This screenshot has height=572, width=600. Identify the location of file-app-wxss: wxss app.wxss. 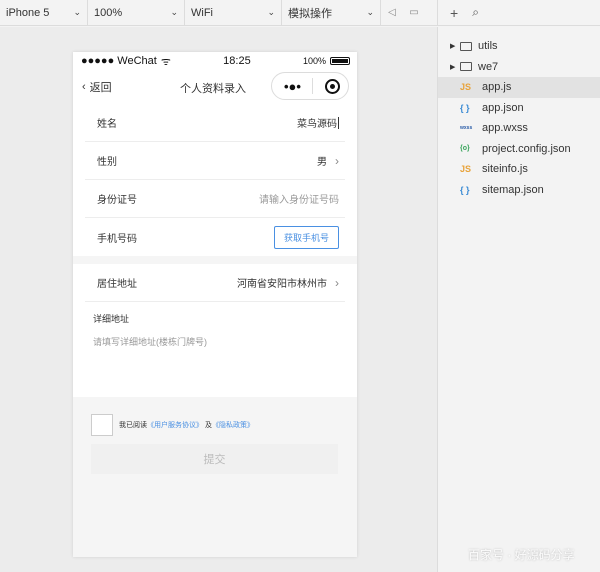
(519, 128).